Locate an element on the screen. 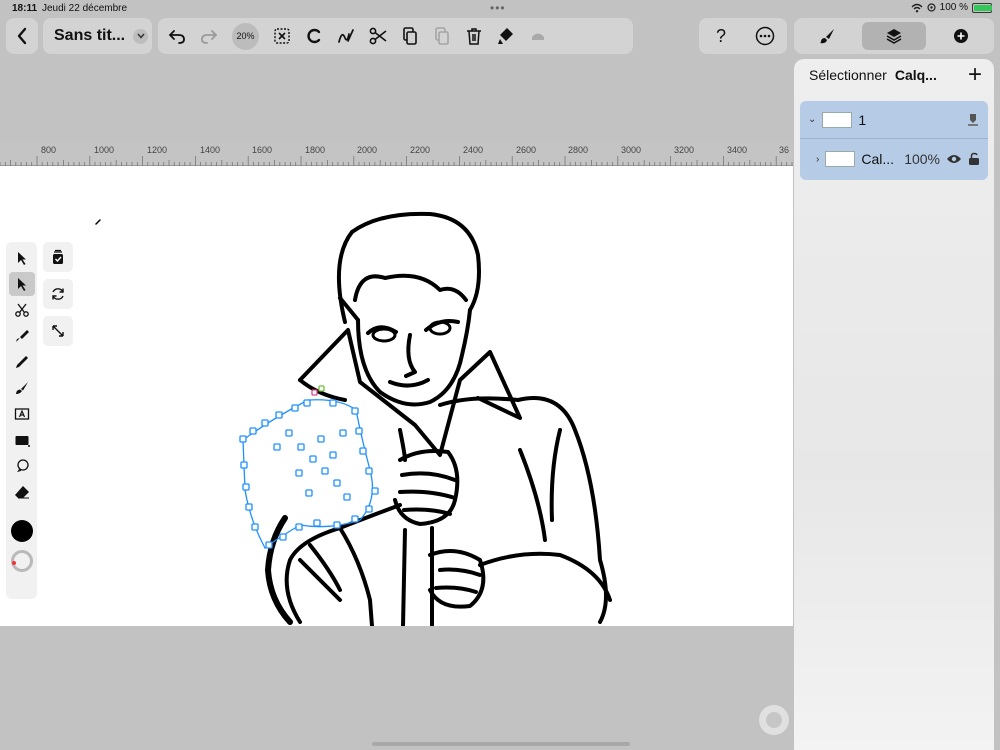  shape-tool is located at coordinates (22, 440).